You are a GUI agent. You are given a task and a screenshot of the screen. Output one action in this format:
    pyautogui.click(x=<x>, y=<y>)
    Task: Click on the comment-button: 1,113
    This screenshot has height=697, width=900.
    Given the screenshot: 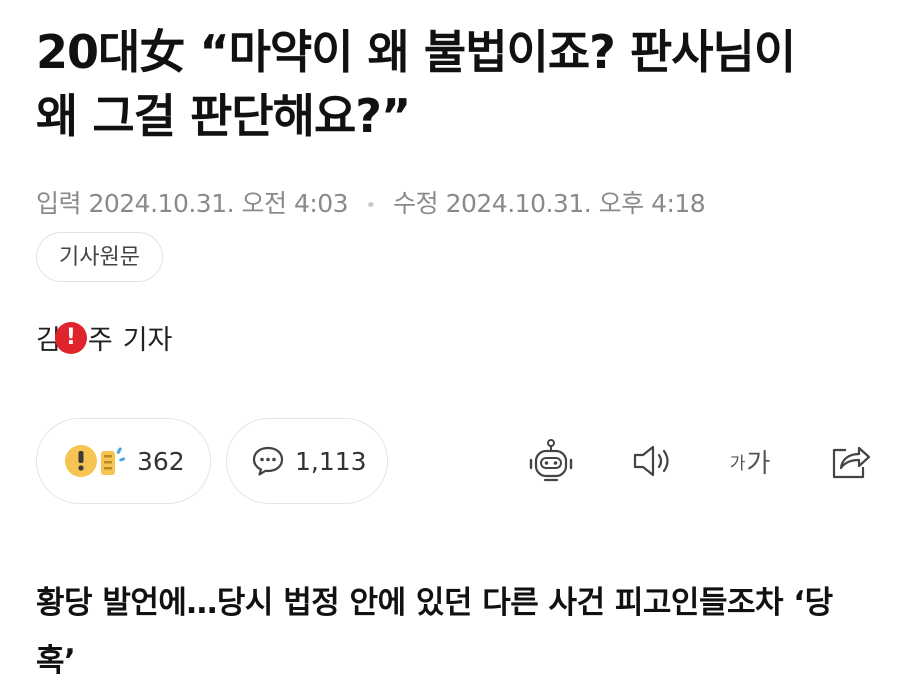 What is the action you would take?
    pyautogui.click(x=307, y=461)
    